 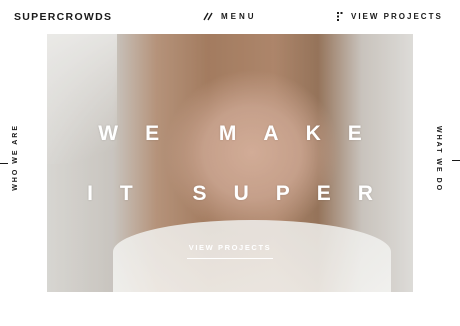 What do you see at coordinates (438, 159) in the screenshot?
I see `what-we-do-link: WHAT WE DO` at bounding box center [438, 159].